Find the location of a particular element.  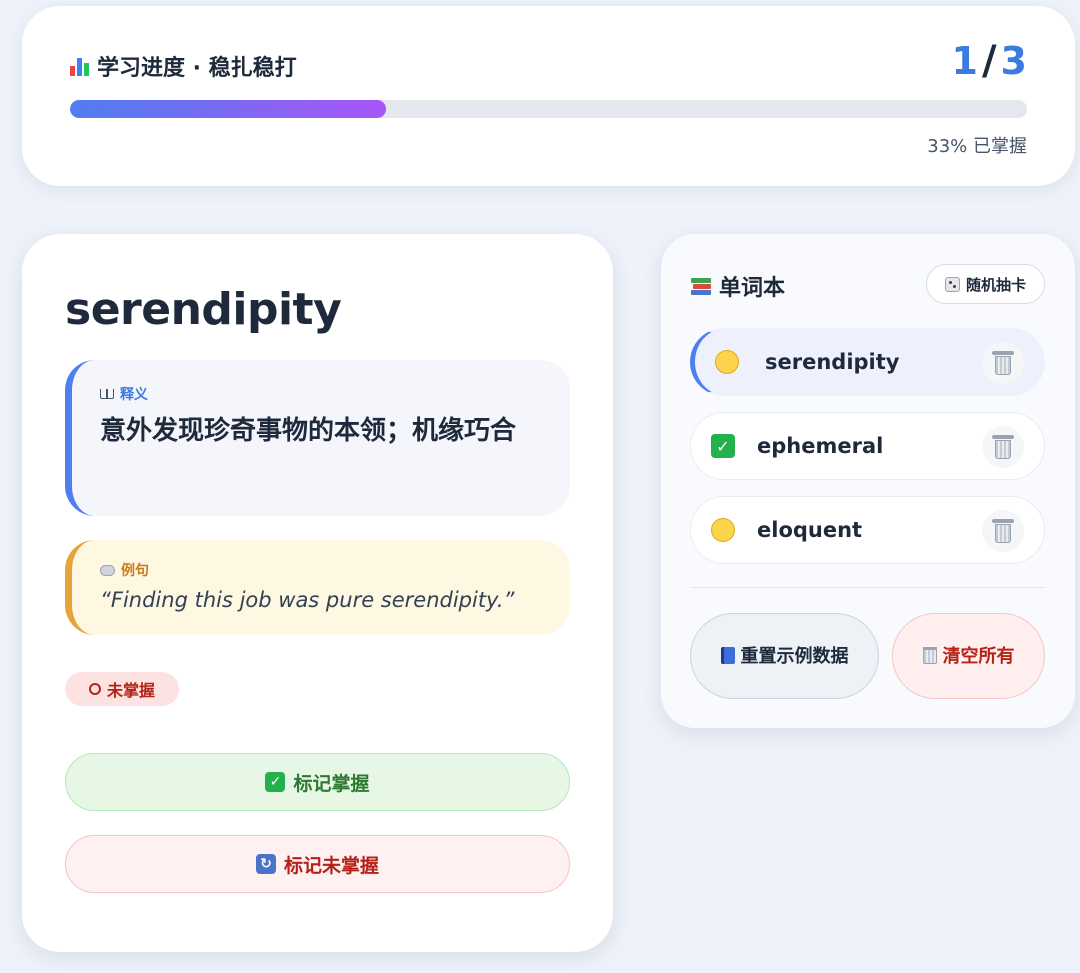

example-label-text: 例句 is located at coordinates (135, 571).